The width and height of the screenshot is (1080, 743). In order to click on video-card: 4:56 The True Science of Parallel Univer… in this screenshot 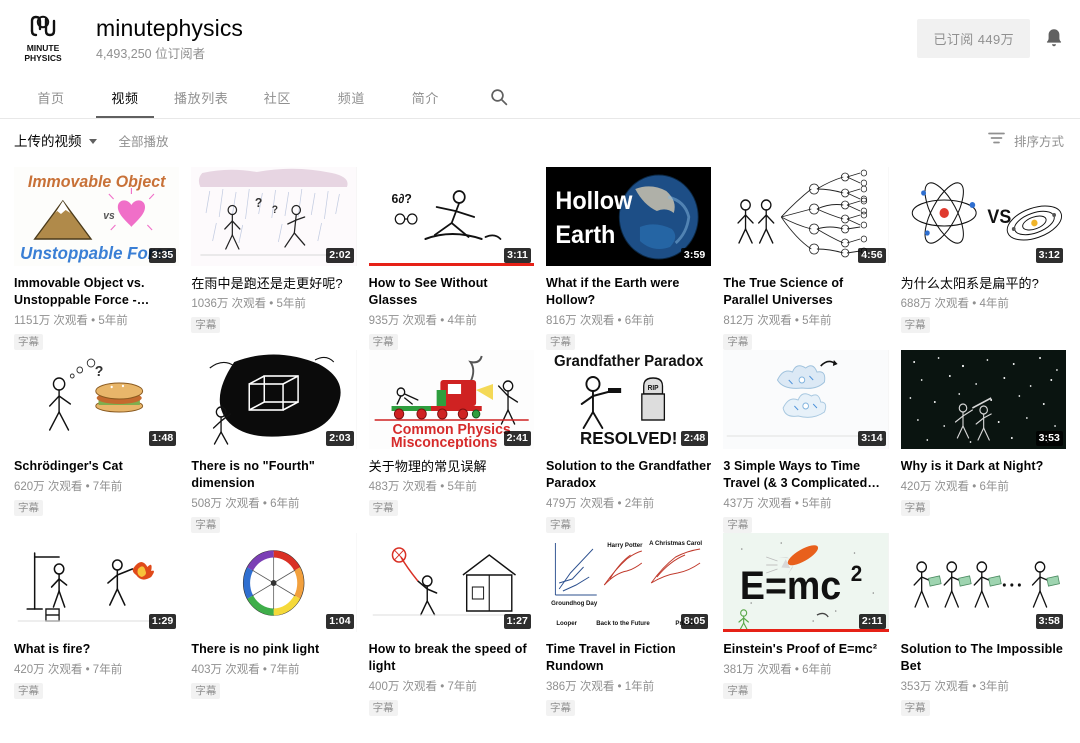, I will do `click(805, 258)`.